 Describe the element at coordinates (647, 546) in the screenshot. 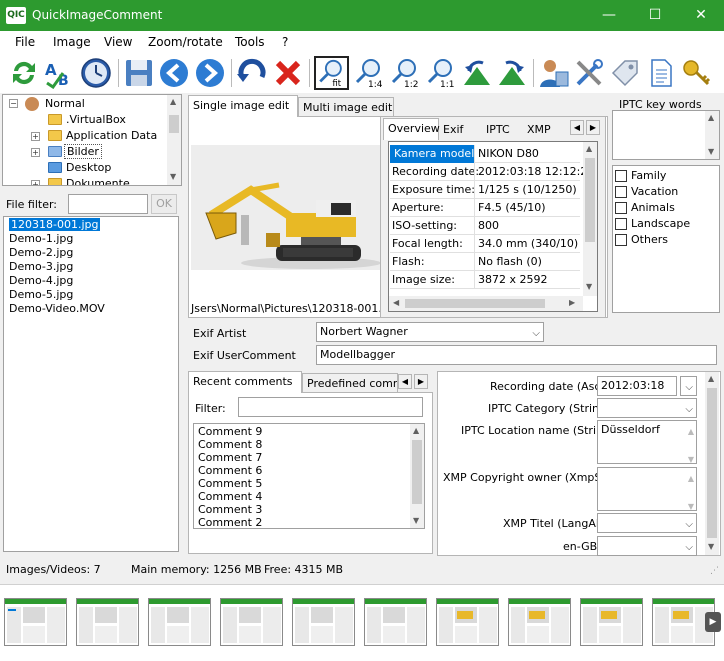

I see `language-input: ⌵` at that location.